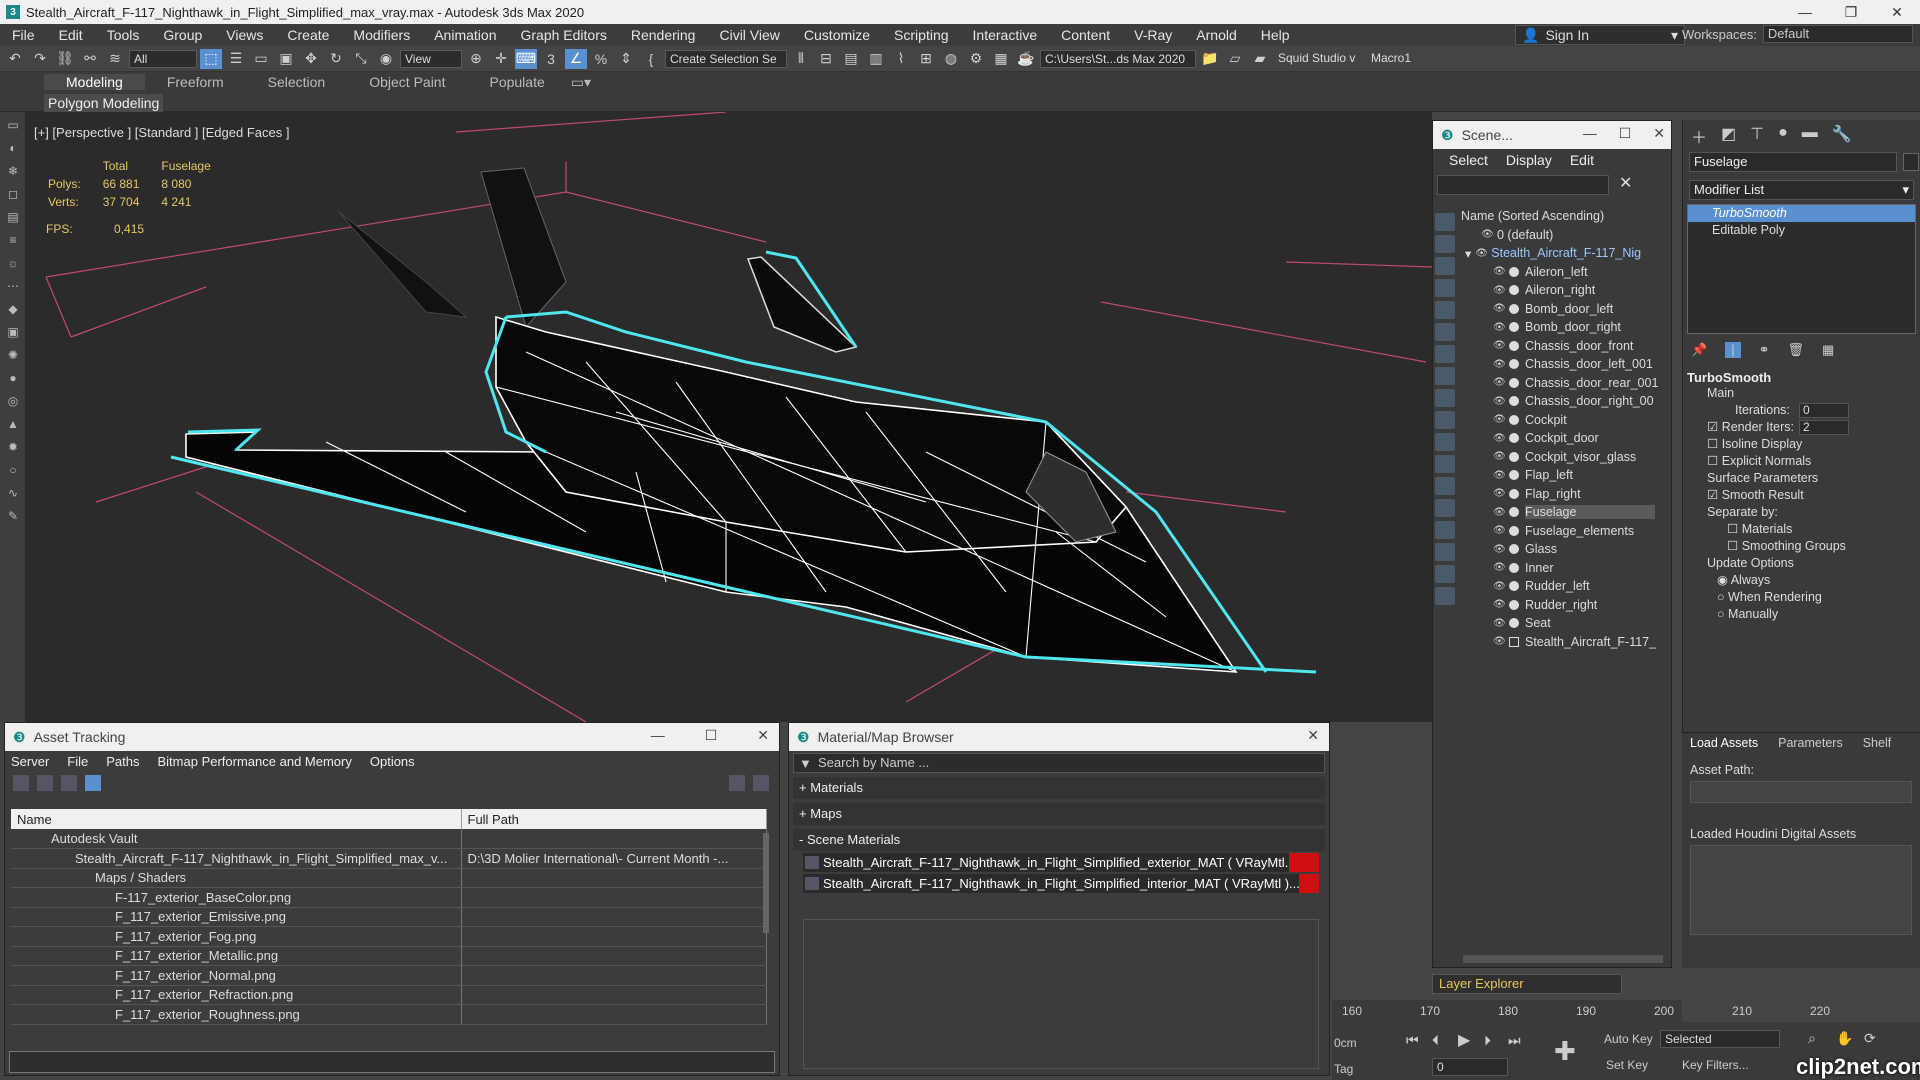 Image resolution: width=1920 pixels, height=1080 pixels. What do you see at coordinates (1529, 160) in the screenshot?
I see `scene-menu-display: Display` at bounding box center [1529, 160].